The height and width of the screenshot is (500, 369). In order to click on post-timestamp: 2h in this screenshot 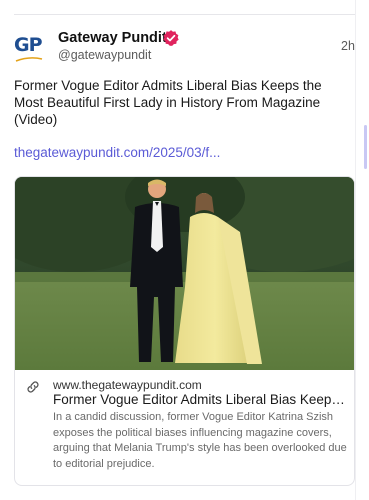, I will do `click(348, 46)`.